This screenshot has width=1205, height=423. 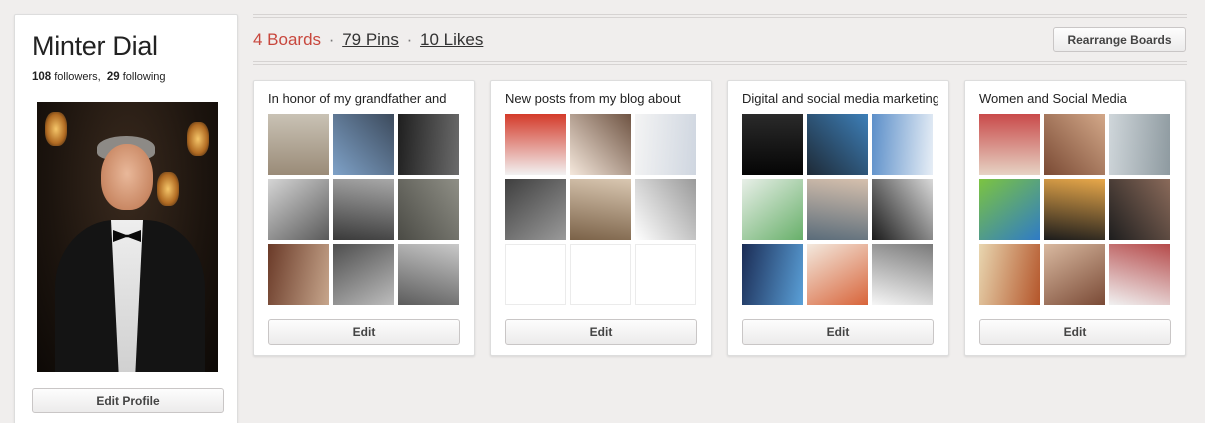 I want to click on profile-name: Minter Dial, so click(x=95, y=46).